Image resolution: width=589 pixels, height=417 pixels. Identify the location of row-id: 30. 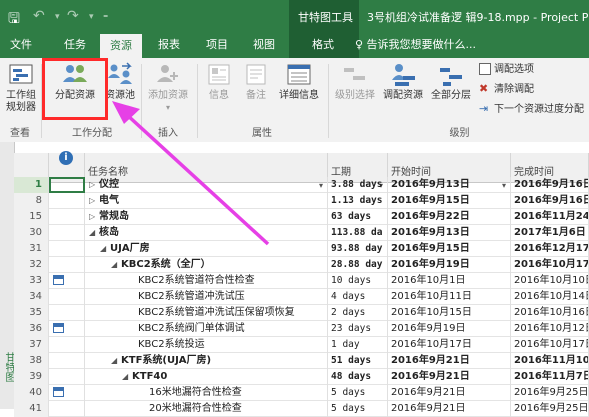
(31, 233).